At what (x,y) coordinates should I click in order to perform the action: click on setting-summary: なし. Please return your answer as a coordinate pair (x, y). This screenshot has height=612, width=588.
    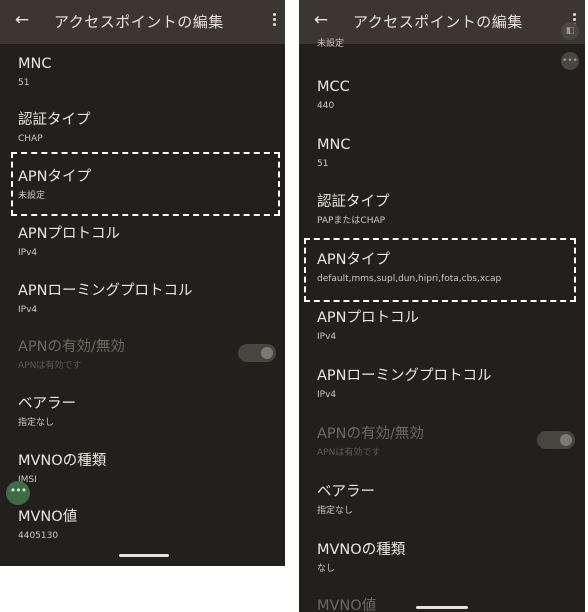
    Looking at the image, I should click on (326, 569).